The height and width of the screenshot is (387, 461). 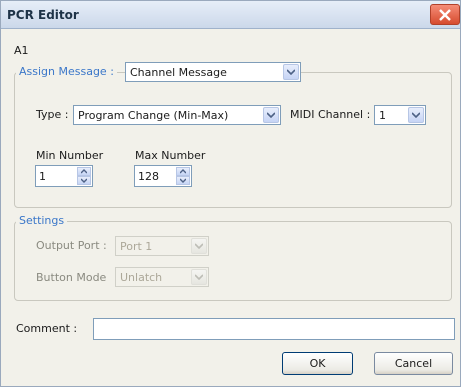 I want to click on midi-channel-label: MIDI Channel :, so click(x=330, y=114).